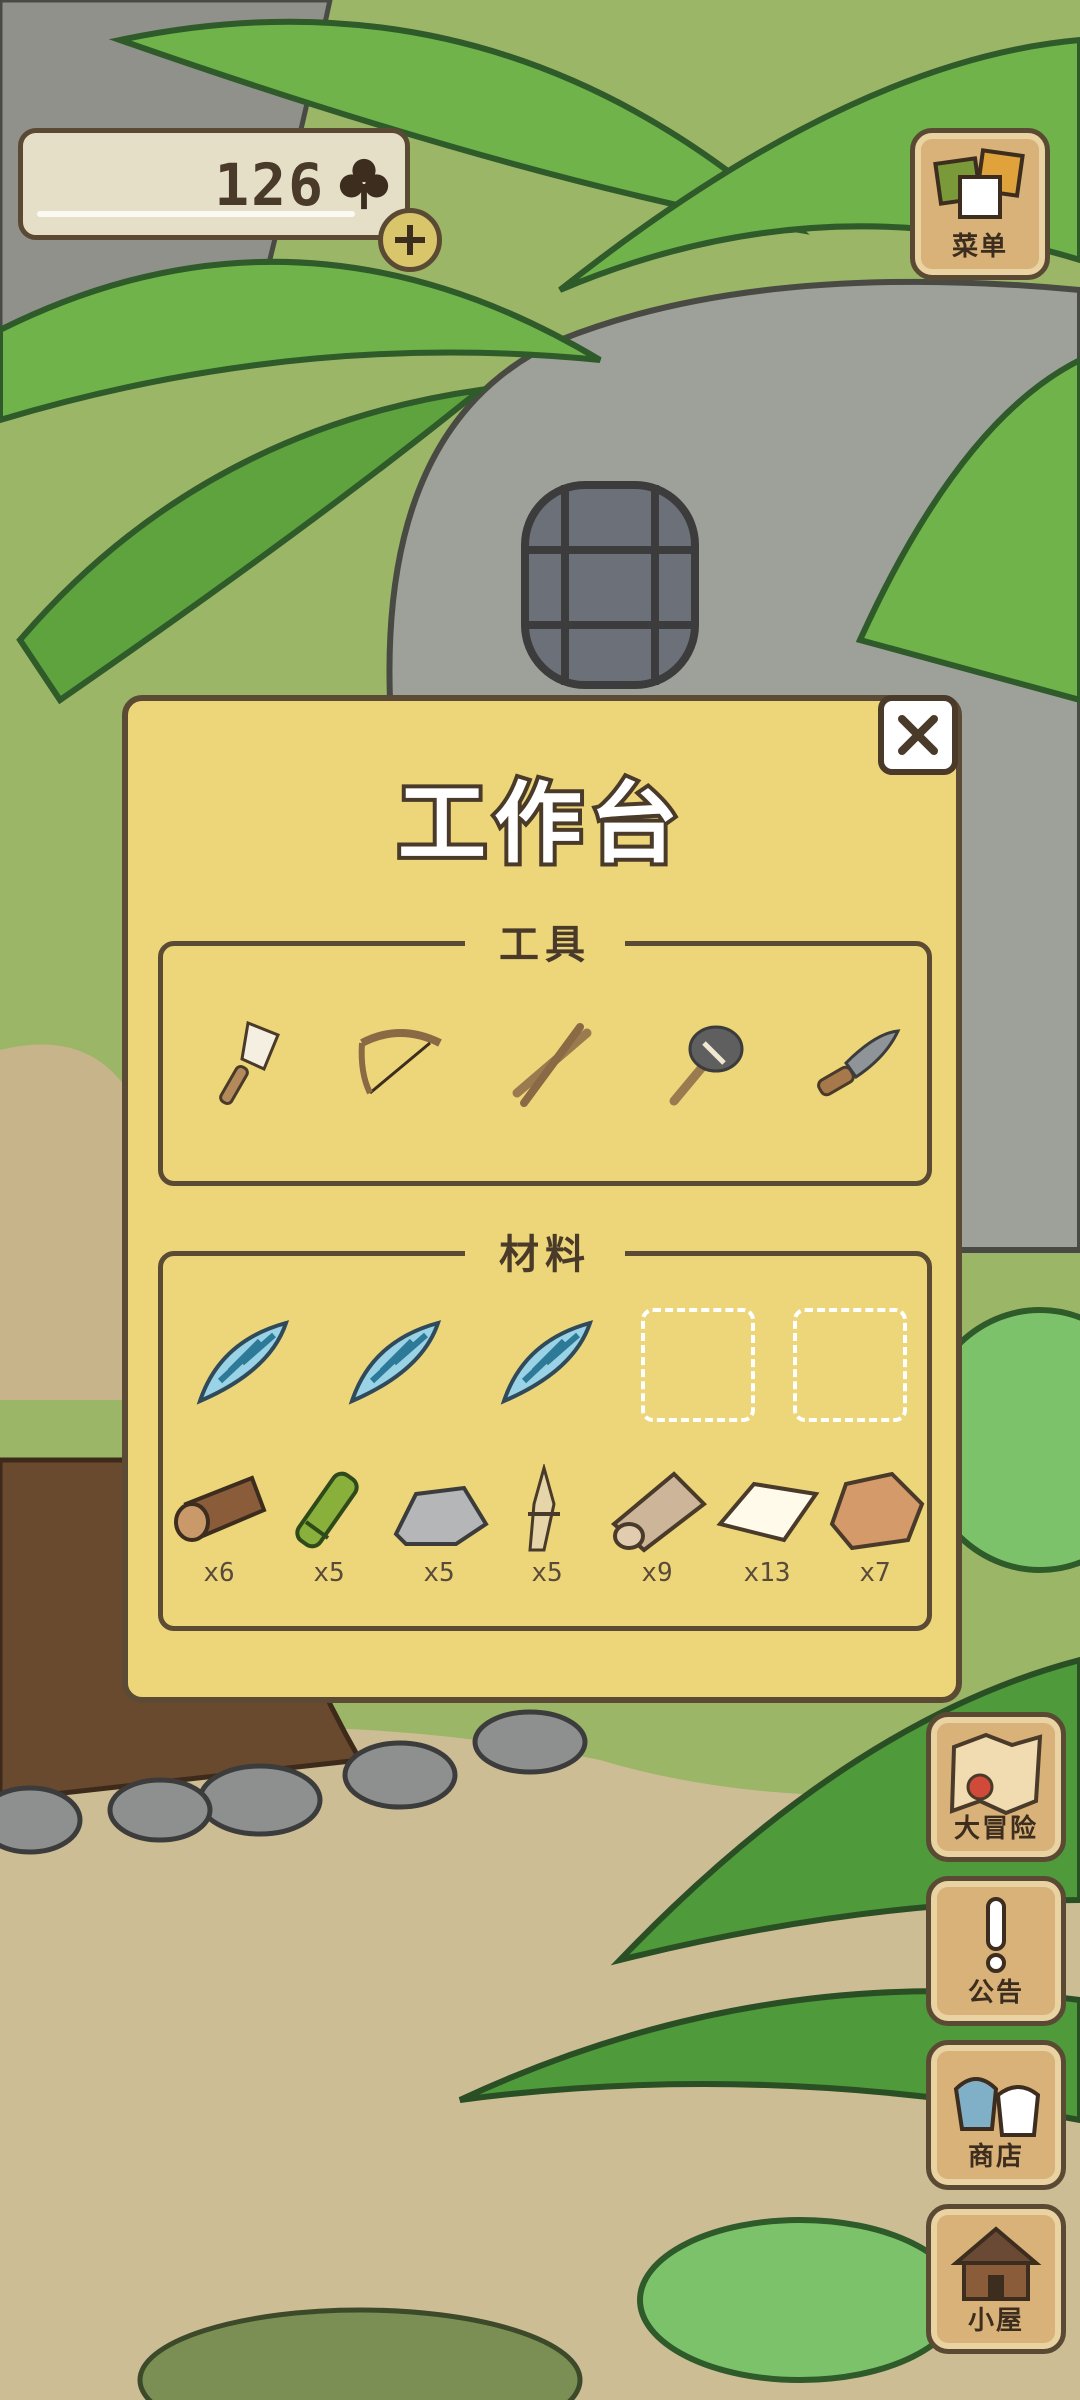  Describe the element at coordinates (996, 1774) in the screenshot. I see `map-icon` at that location.